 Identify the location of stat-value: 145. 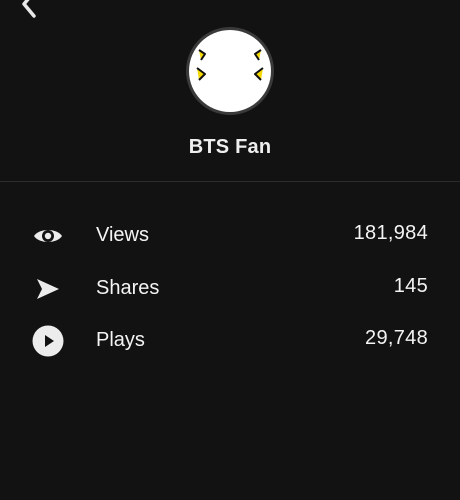
(410, 285).